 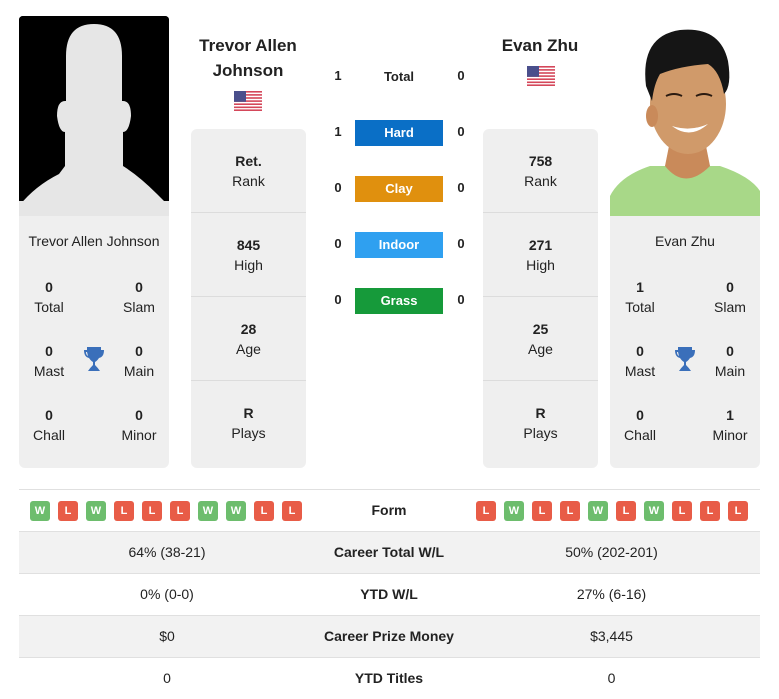 What do you see at coordinates (49, 425) in the screenshot?
I see `left-titles-chall: 0 Chall` at bounding box center [49, 425].